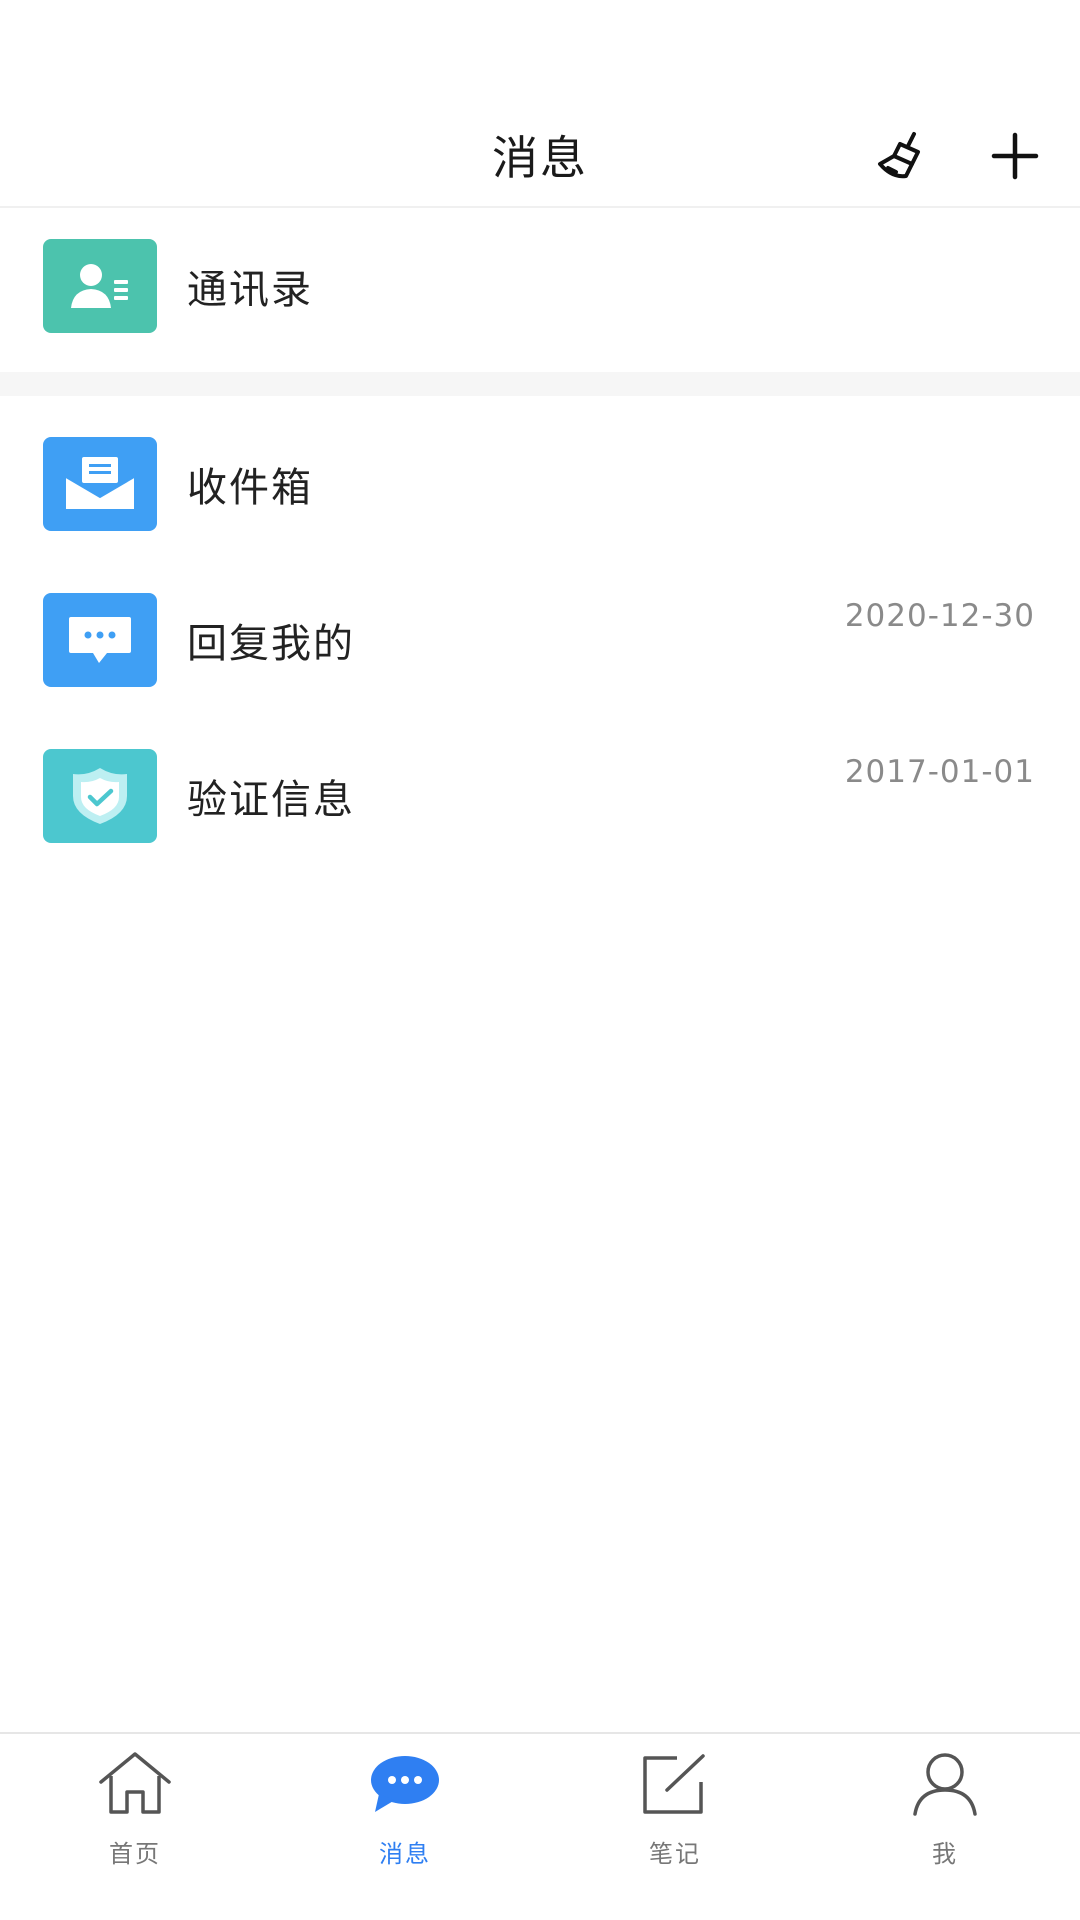  I want to click on list-item-inbox: 收件箱, so click(540, 484).